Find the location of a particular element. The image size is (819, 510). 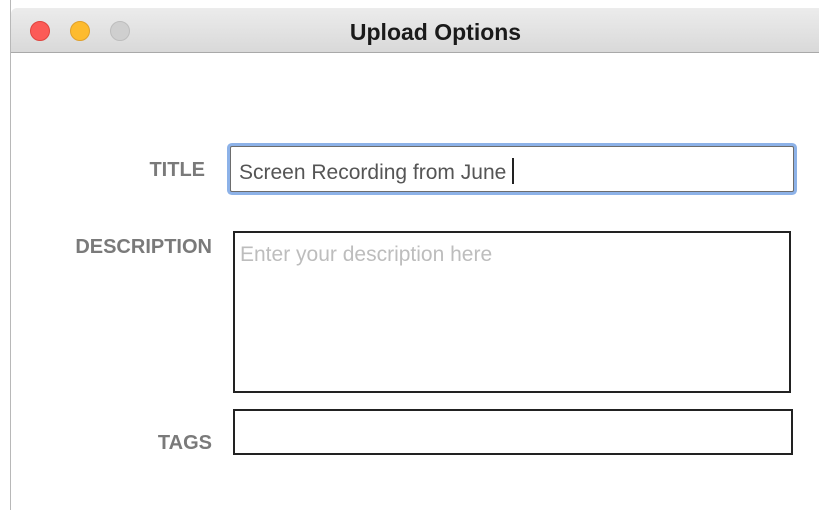

tags-input is located at coordinates (513, 432).